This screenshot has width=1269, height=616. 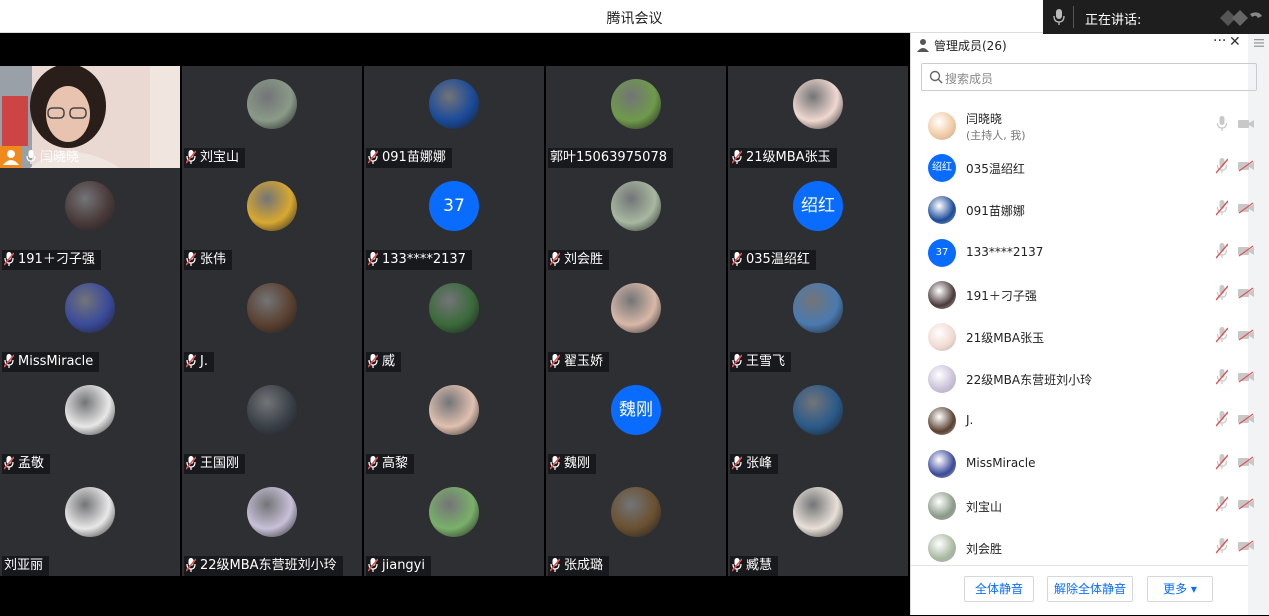 I want to click on participant-tile: 绍红 035温绍红, so click(x=818, y=219).